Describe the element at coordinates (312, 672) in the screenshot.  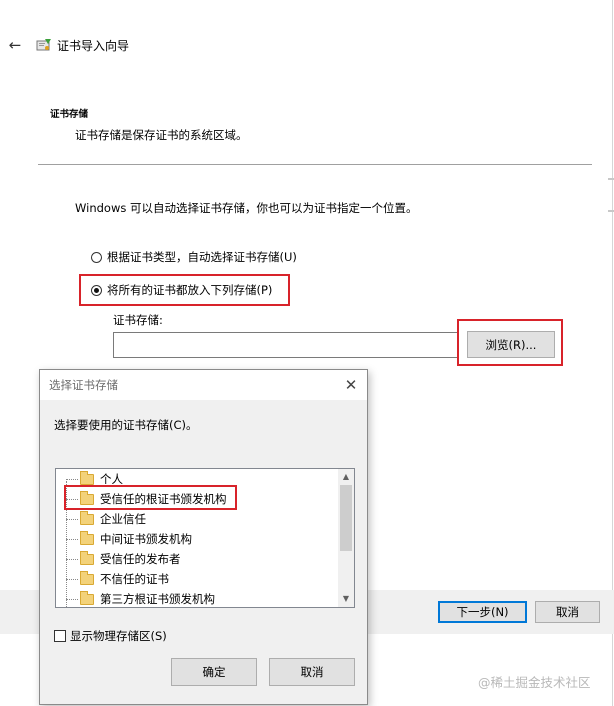
I see `dialog-cancel-button: 取消` at that location.